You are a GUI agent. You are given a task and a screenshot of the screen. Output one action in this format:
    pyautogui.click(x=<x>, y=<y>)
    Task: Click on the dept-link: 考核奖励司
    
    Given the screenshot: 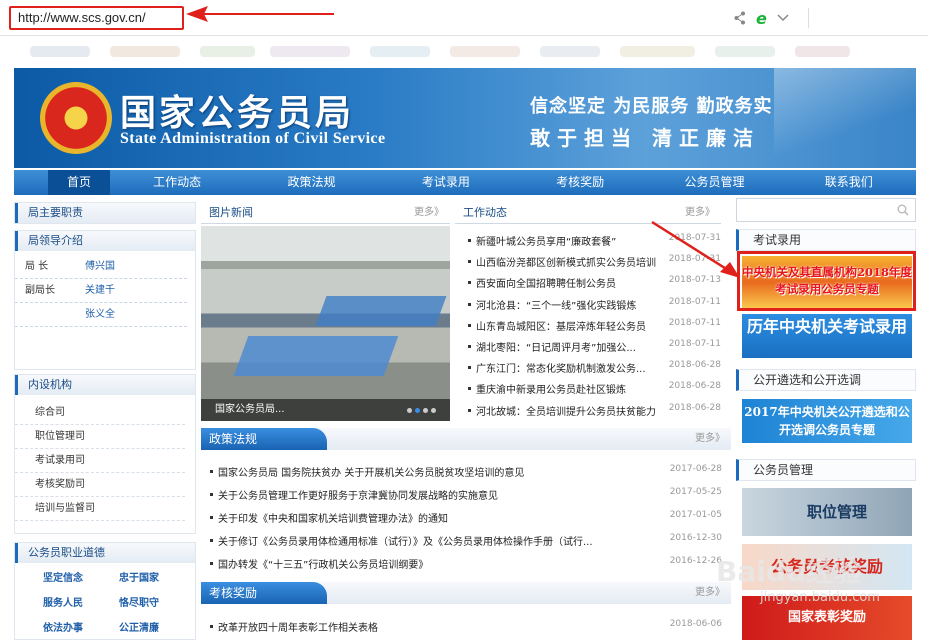 What is the action you would take?
    pyautogui.click(x=100, y=485)
    